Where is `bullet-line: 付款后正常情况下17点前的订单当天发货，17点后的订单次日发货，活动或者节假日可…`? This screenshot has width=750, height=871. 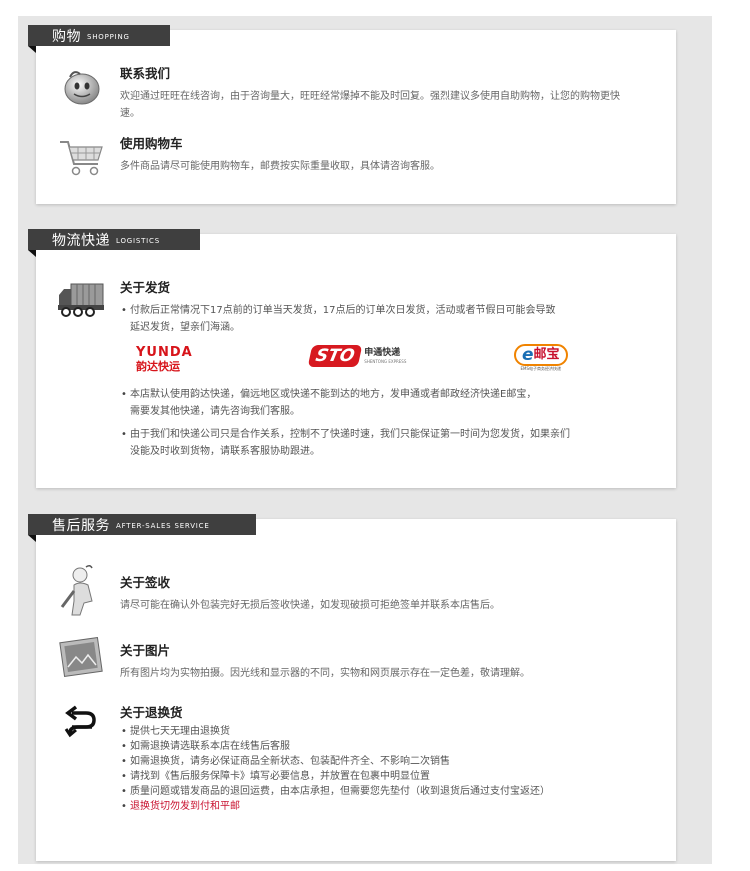
bullet-line: 付款后正常情况下17点前的订单当天发货，17点后的订单次日发货，活动或者节假日可… is located at coordinates (343, 310).